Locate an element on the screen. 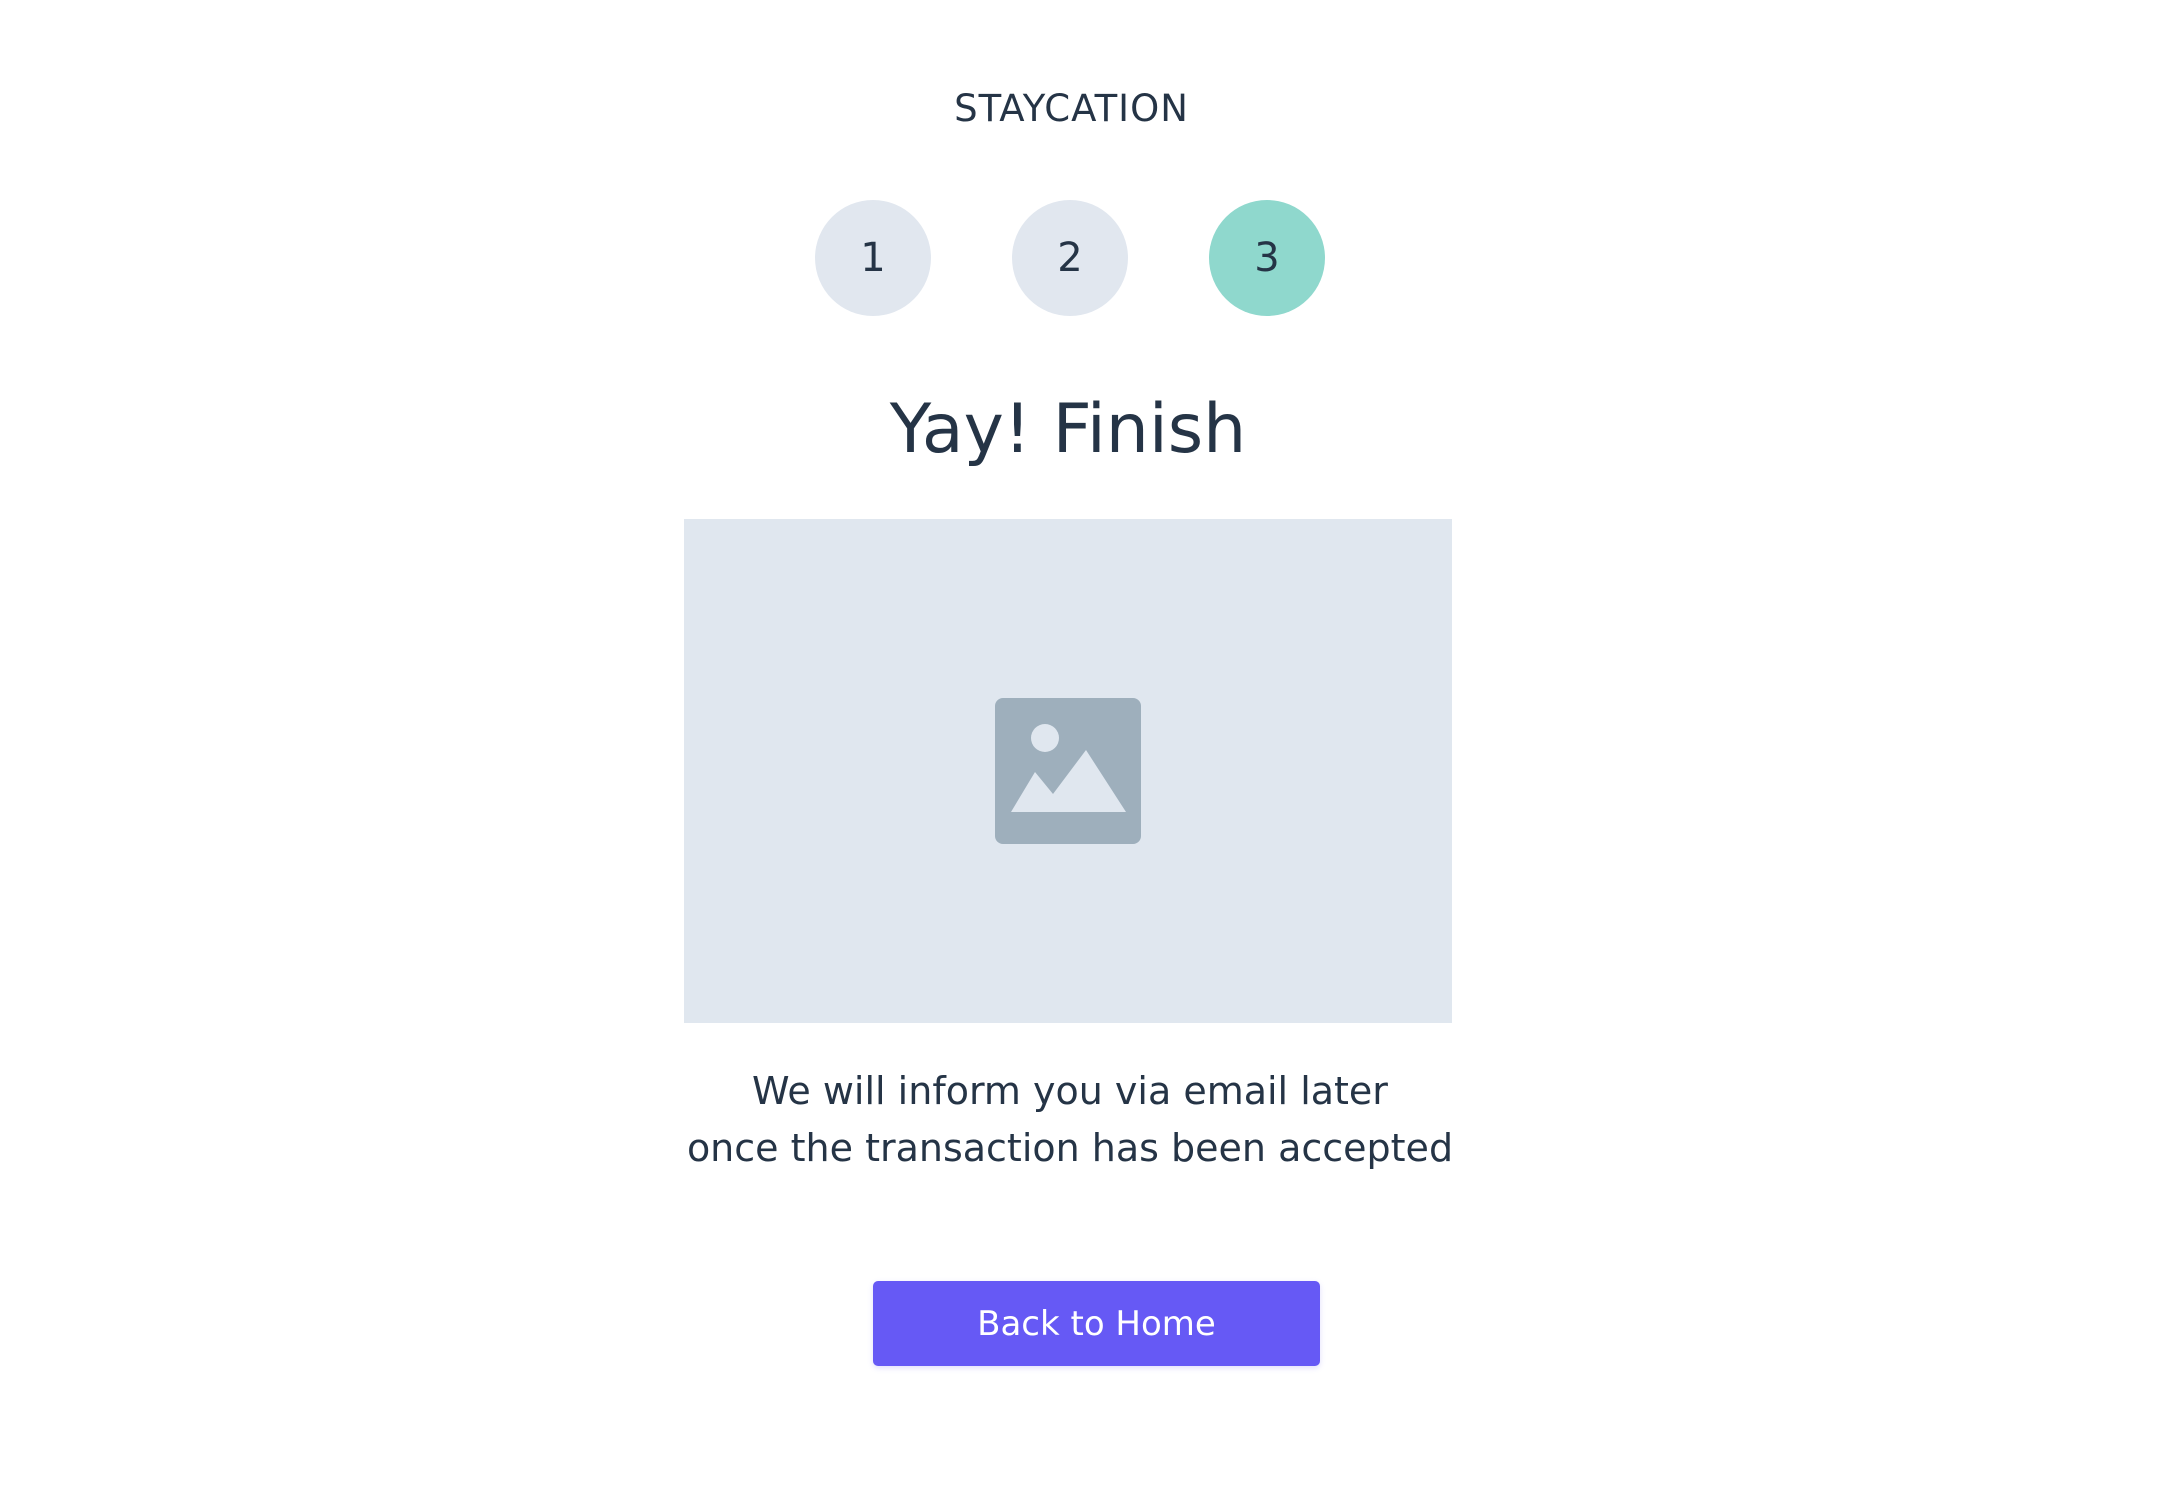 The width and height of the screenshot is (2160, 1488). step-3-active: 3 is located at coordinates (1267, 258).